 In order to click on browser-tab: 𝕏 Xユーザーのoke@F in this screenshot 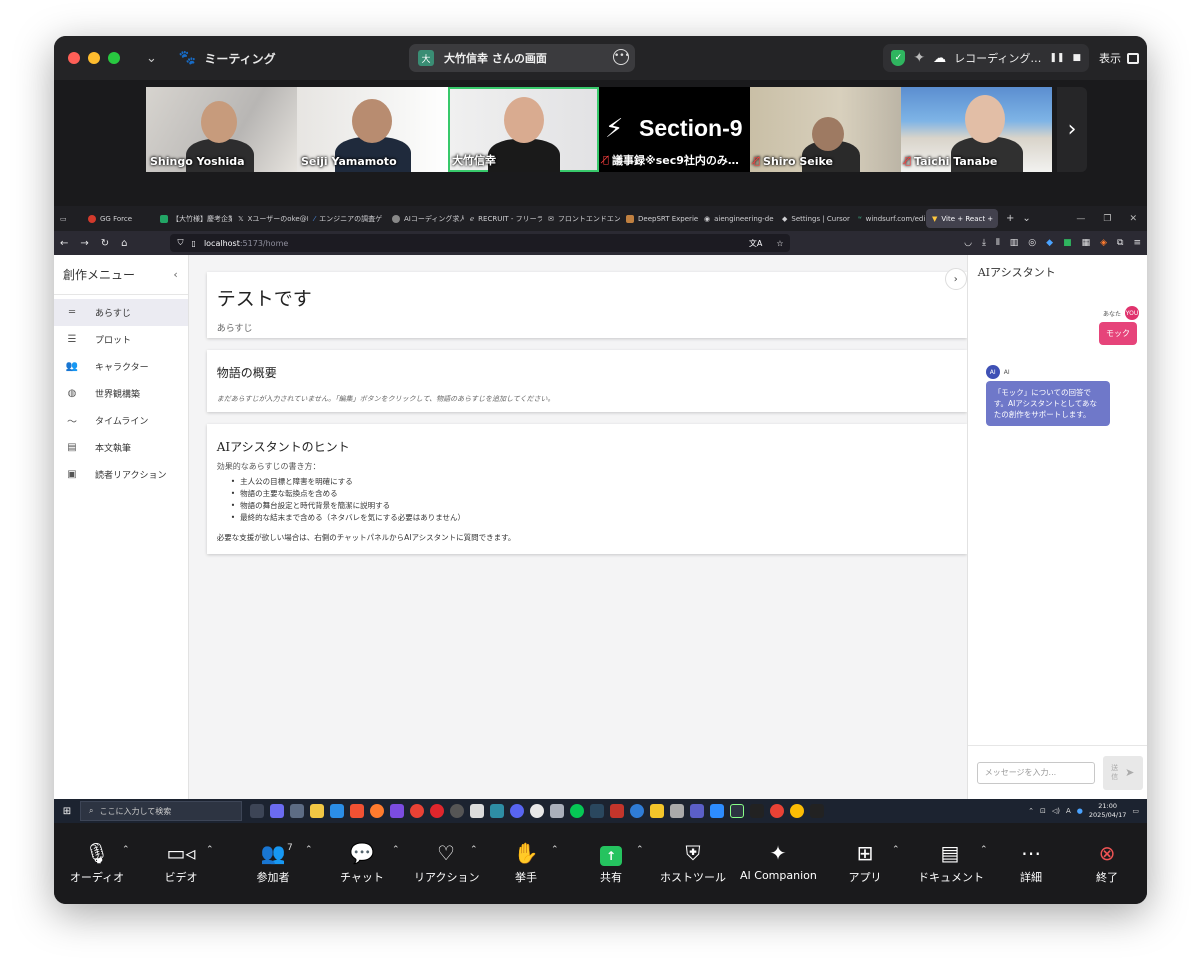, I will do `click(270, 218)`.